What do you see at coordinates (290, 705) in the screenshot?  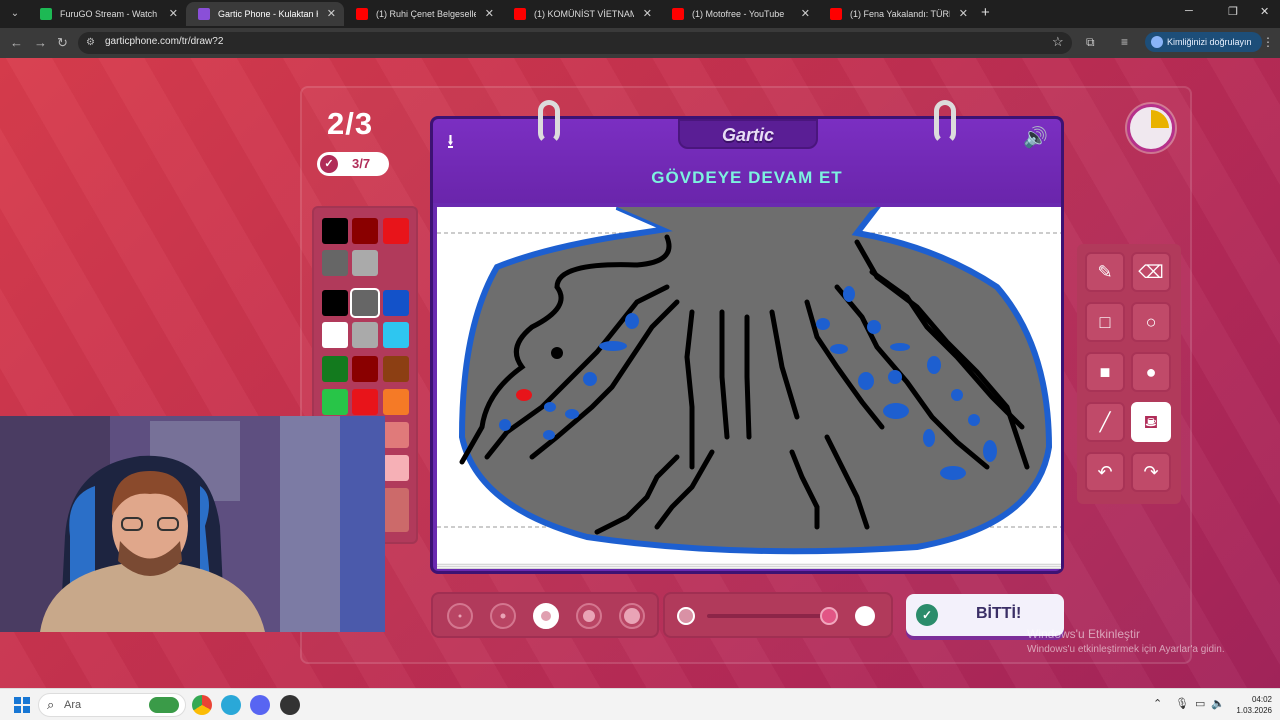 I see `obs-app-icon` at bounding box center [290, 705].